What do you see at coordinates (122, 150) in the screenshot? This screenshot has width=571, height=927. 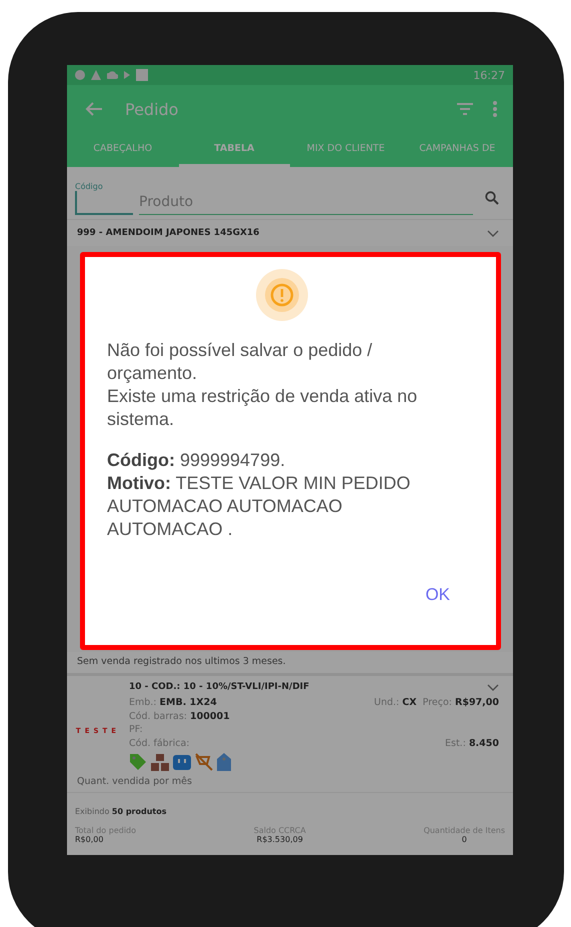 I see `tab: CABEÇALHO` at bounding box center [122, 150].